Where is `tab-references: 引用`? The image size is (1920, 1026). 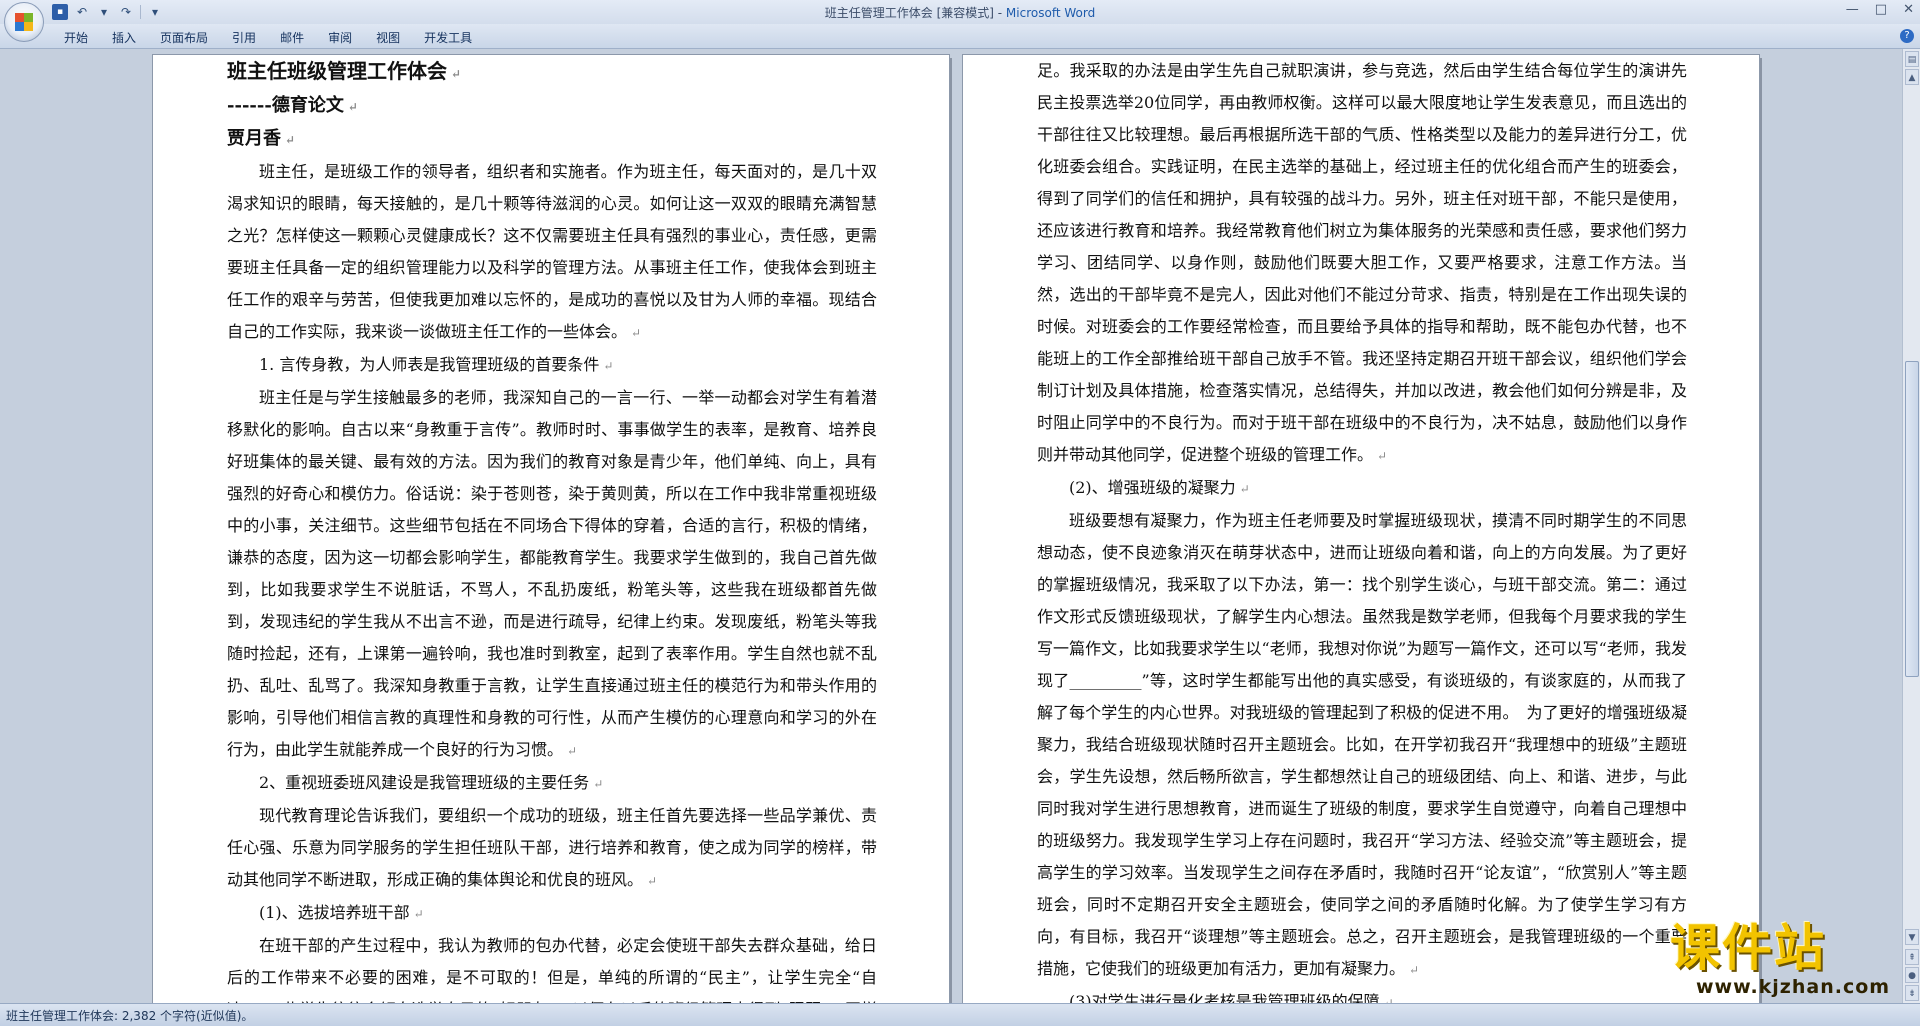 tab-references: 引用 is located at coordinates (244, 37).